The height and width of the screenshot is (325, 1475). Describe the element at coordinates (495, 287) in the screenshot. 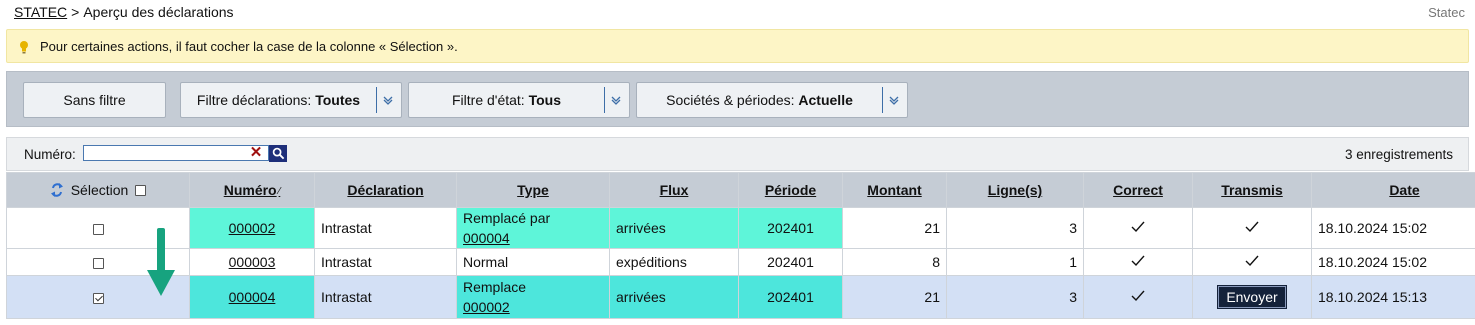

I see `type-text: Remplace` at that location.